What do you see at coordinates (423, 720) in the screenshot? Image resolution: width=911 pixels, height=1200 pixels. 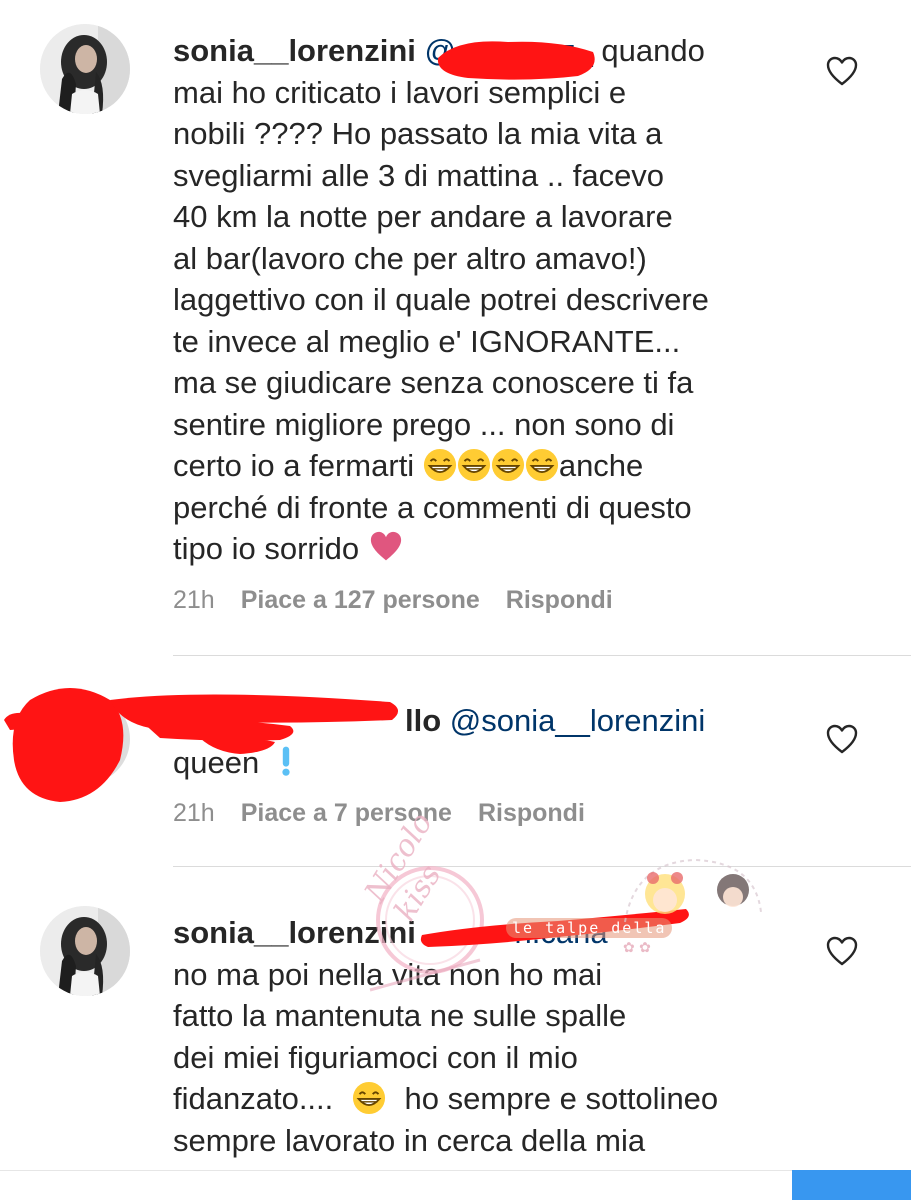 I see `username: llo` at bounding box center [423, 720].